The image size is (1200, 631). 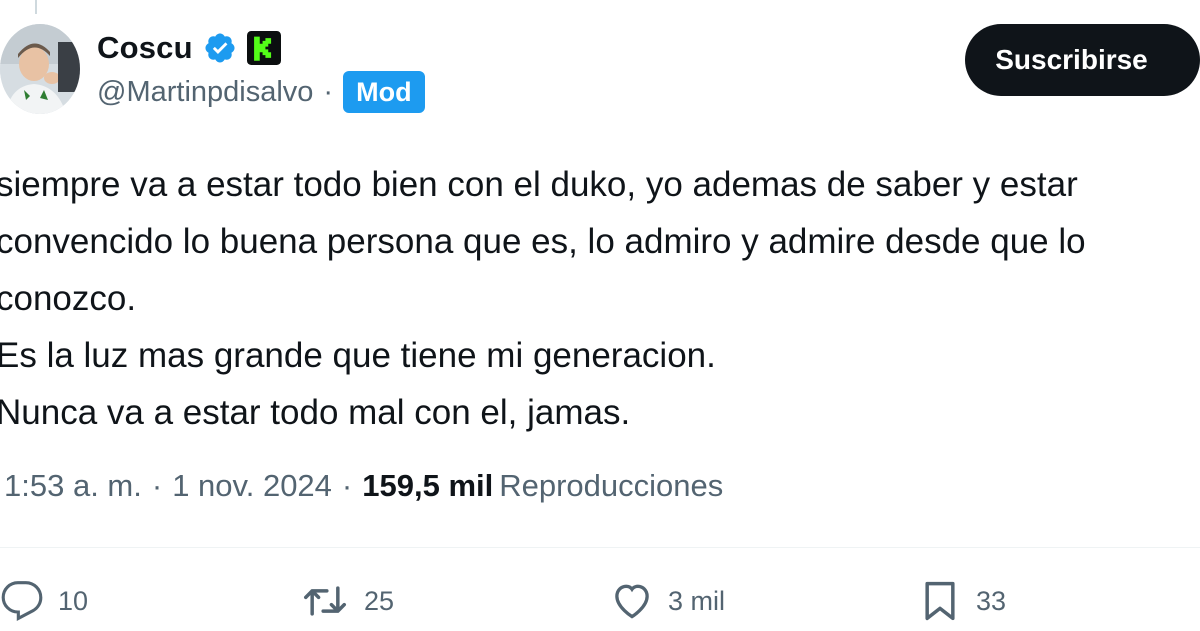 What do you see at coordinates (22, 601) in the screenshot?
I see `reply-icon` at bounding box center [22, 601].